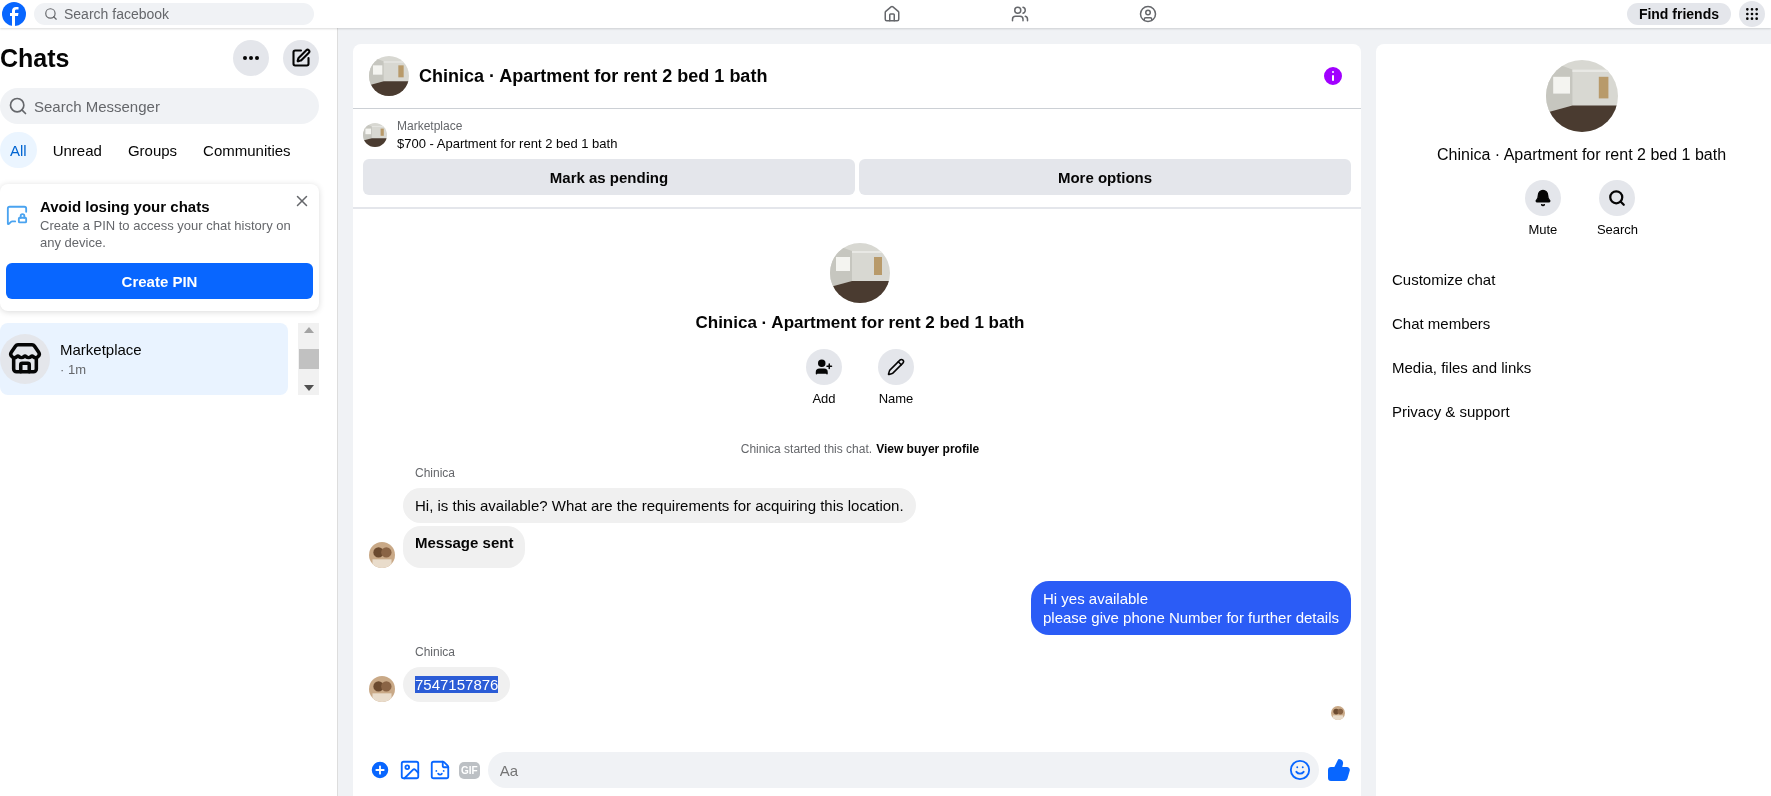 This screenshot has height=796, width=1771. I want to click on compose-icon, so click(301, 58).